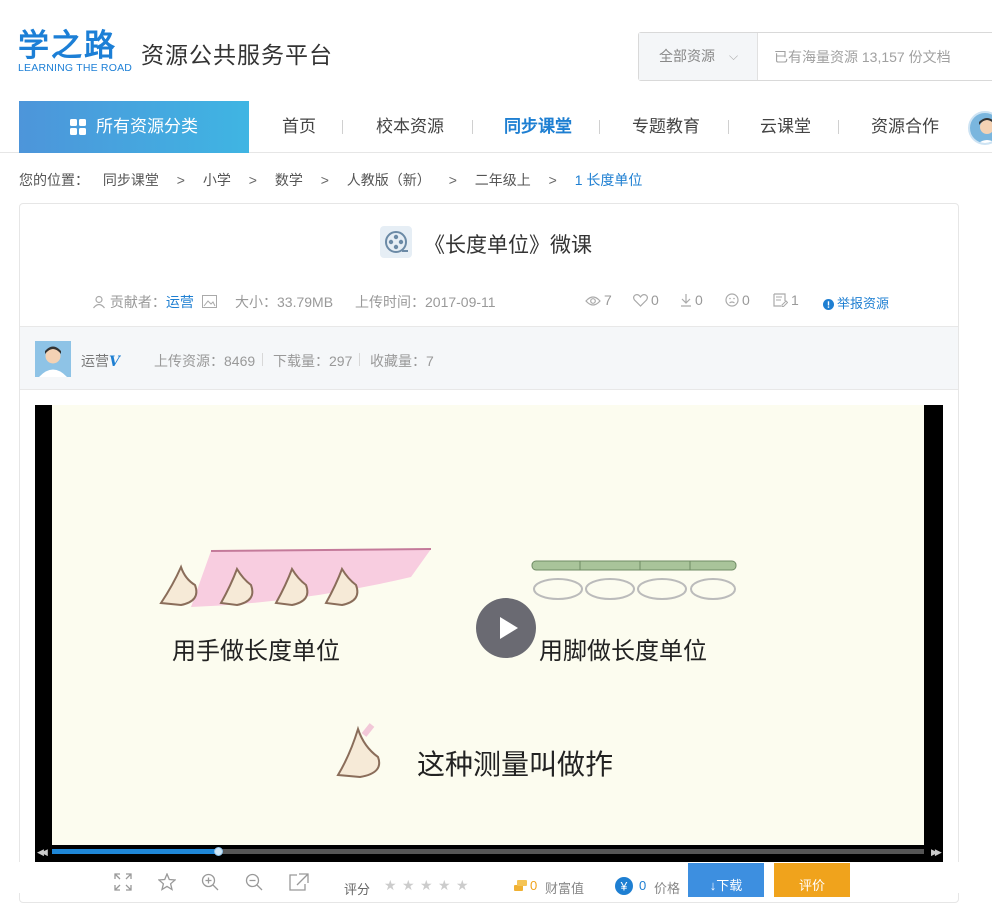 The height and width of the screenshot is (909, 992). I want to click on logo-cn-text: 学之路, so click(67, 45).